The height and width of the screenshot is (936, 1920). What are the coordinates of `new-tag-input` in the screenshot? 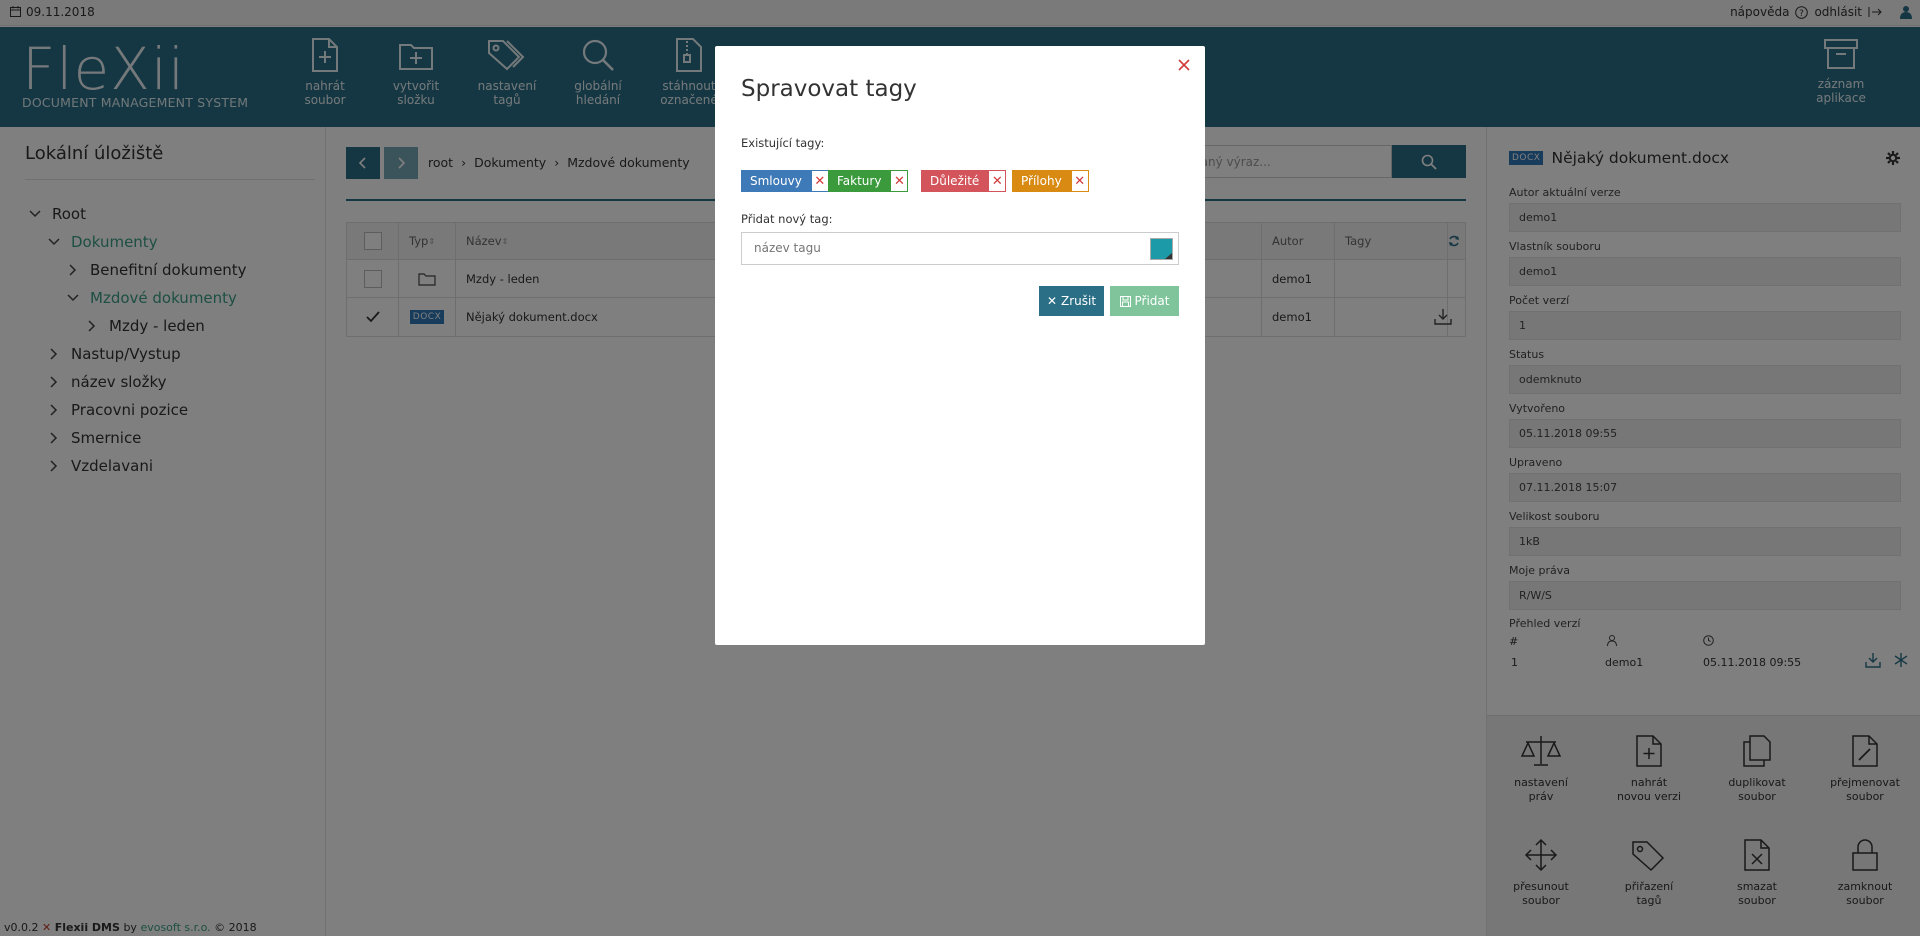 It's located at (944, 248).